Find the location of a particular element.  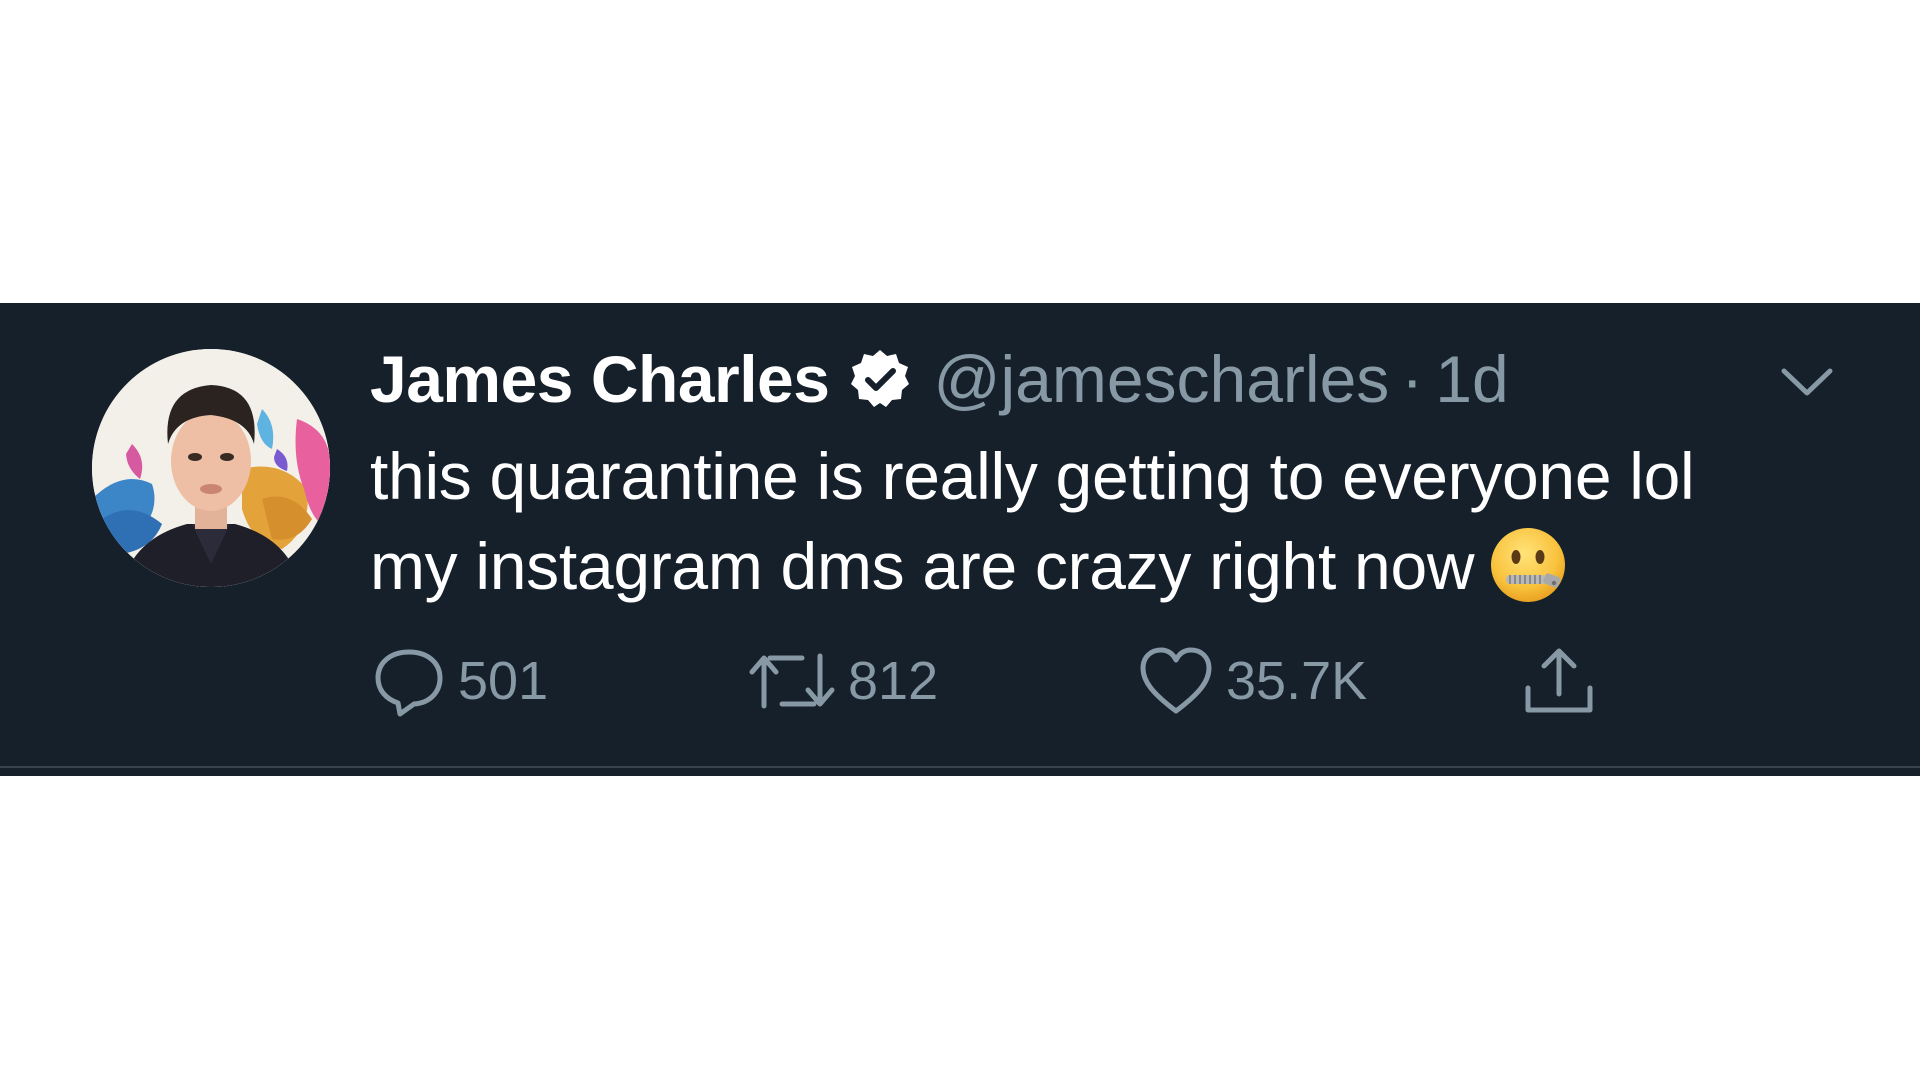

display-name: James Charles is located at coordinates (600, 379).